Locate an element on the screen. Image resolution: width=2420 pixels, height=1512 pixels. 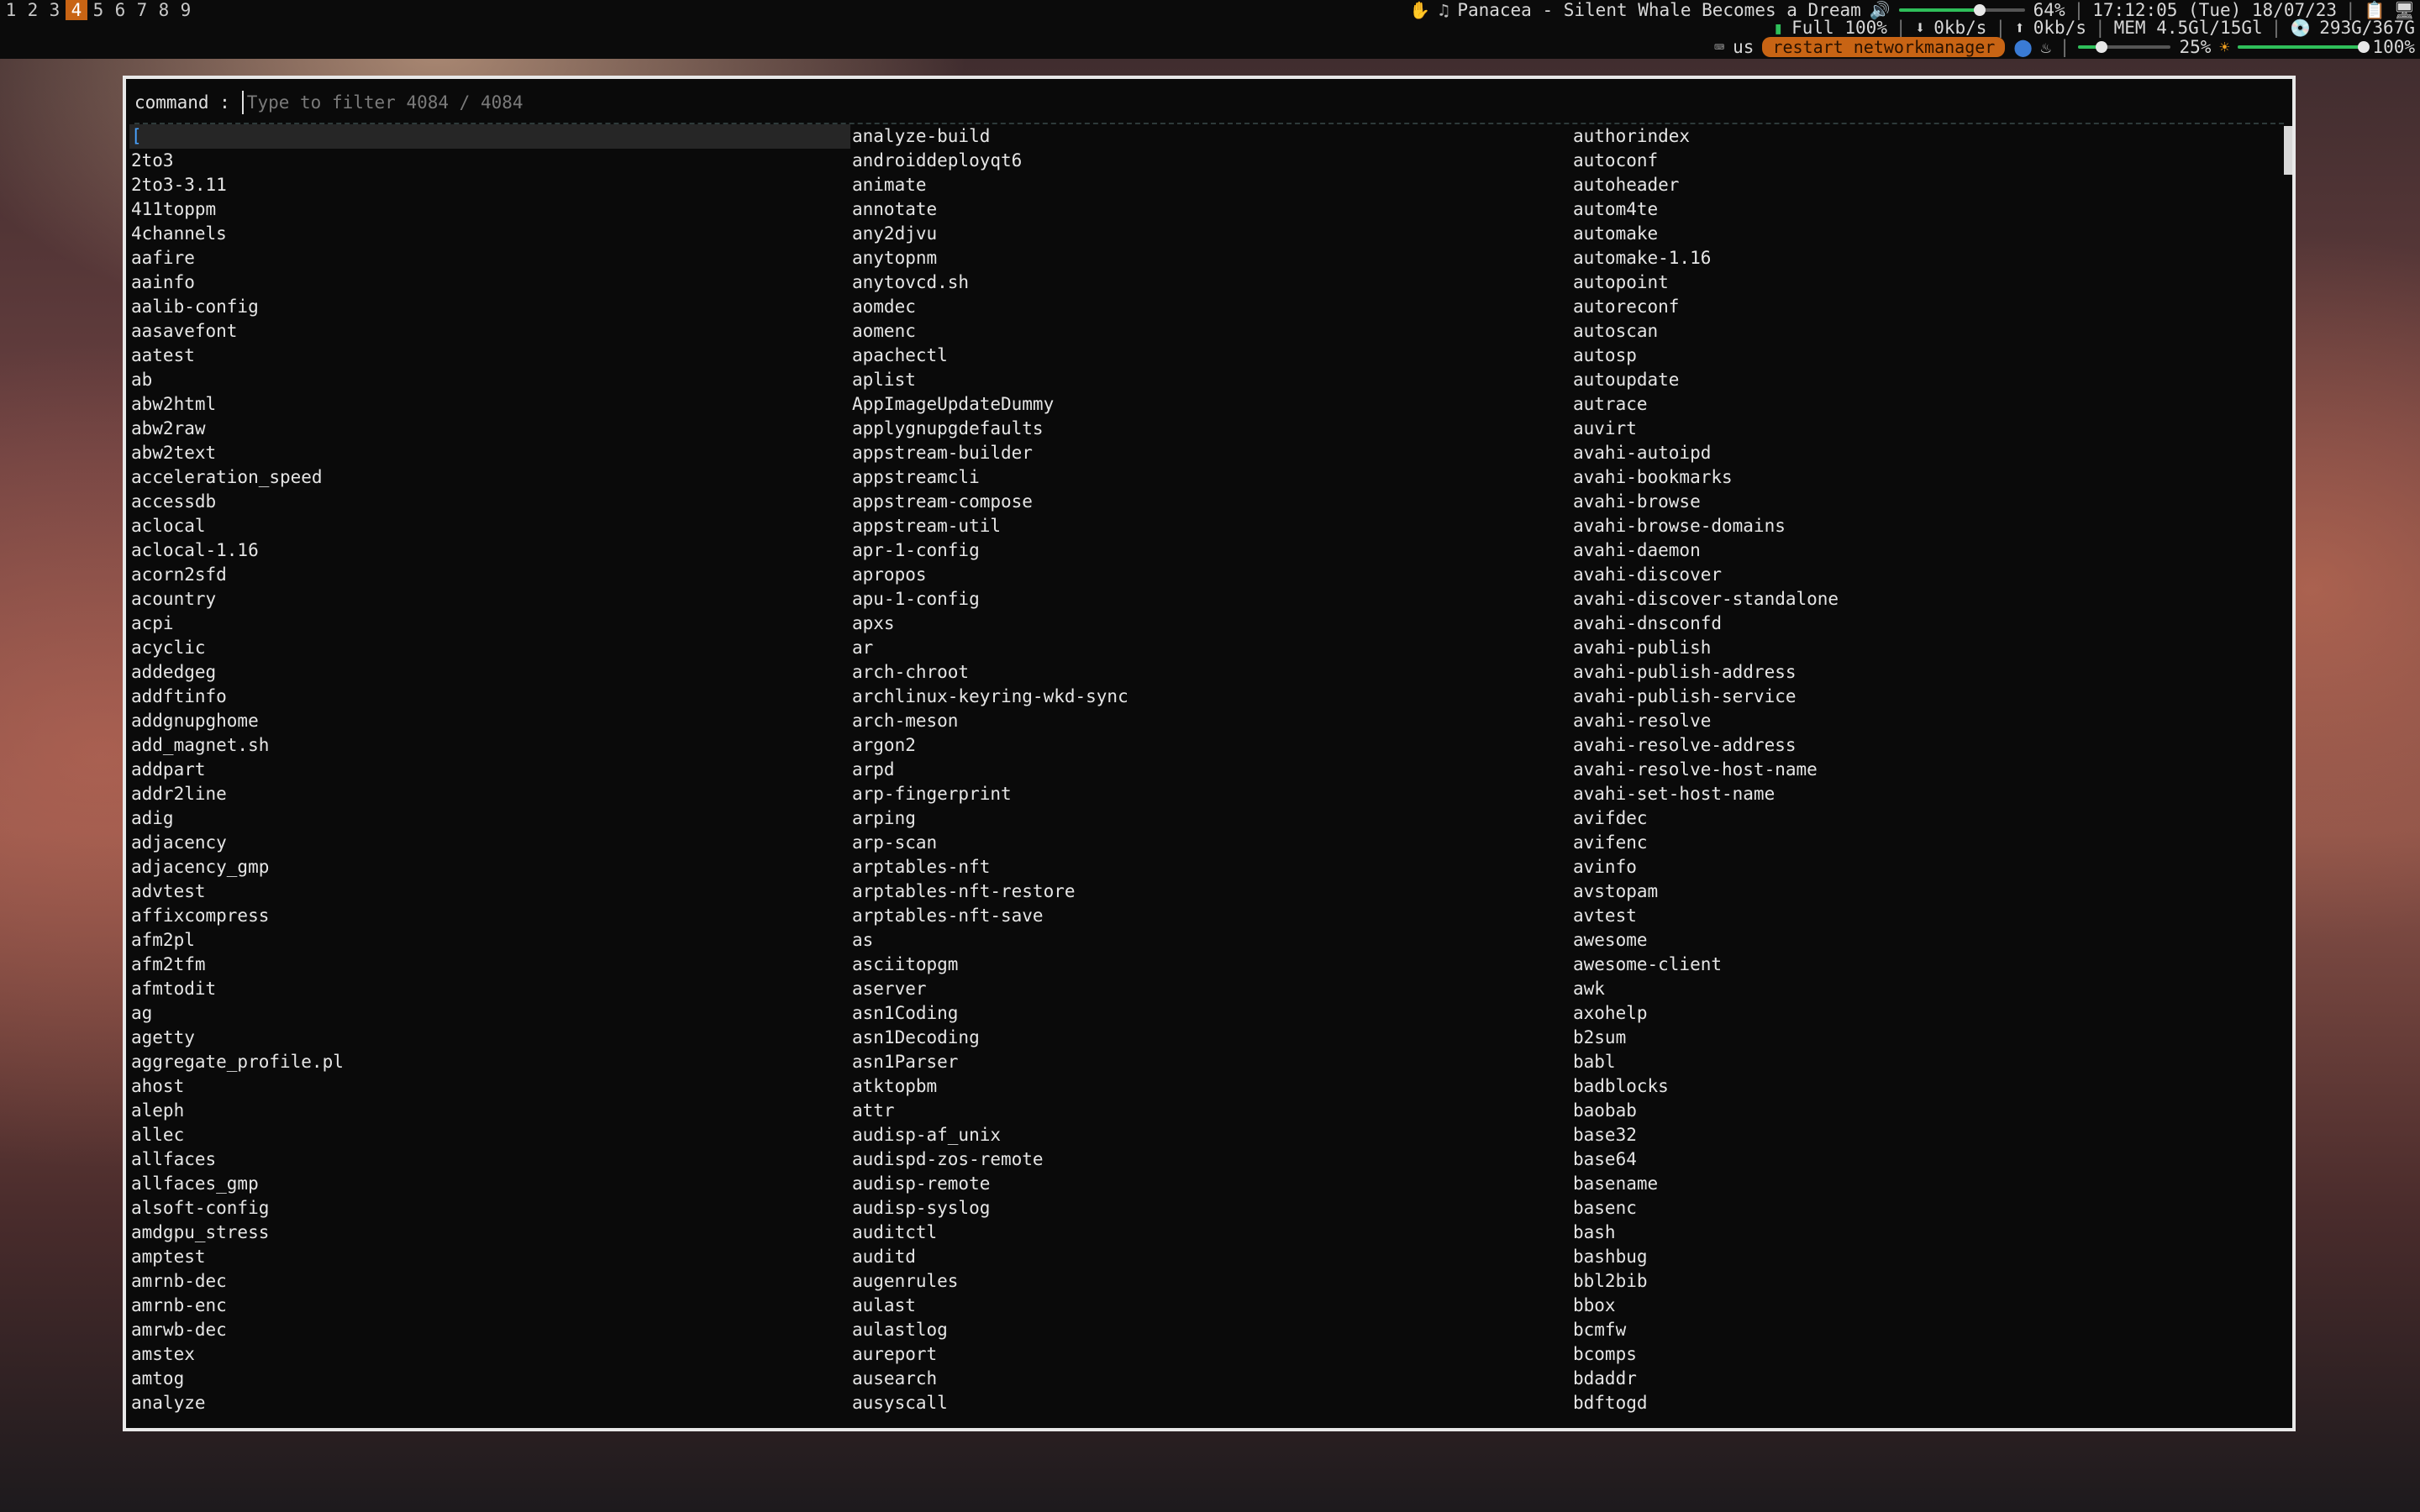
command-item: anytovcd.sh is located at coordinates (1210, 282).